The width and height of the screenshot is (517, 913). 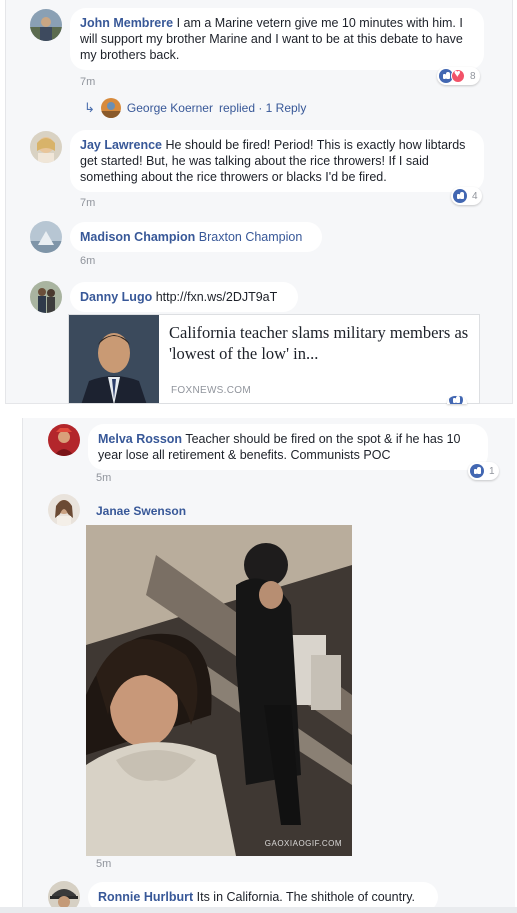 I want to click on comment-bubble: Danny Lugo http://fxn.ws/2DJT9aT, so click(x=184, y=297).